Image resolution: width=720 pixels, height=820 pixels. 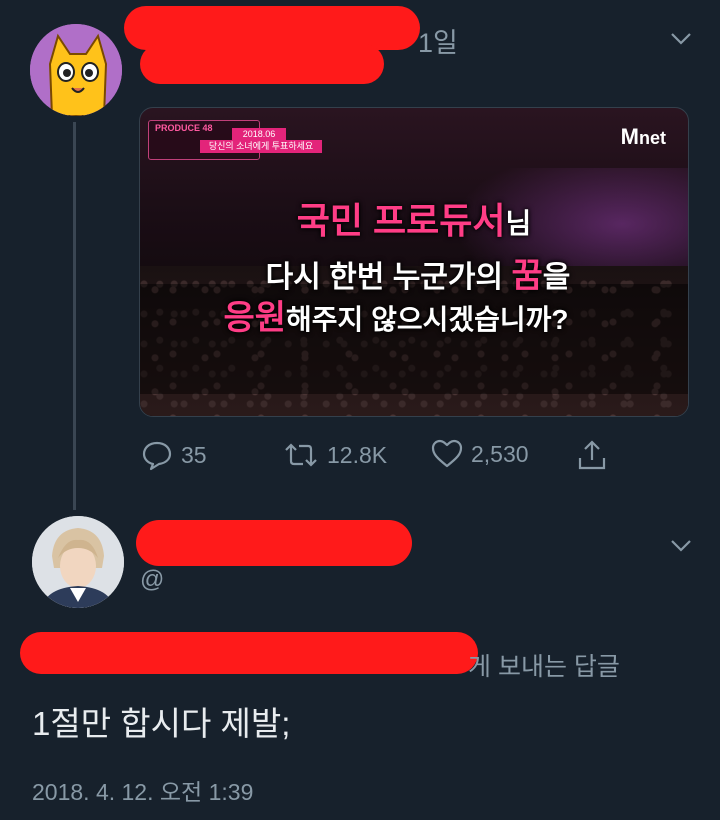 I want to click on reply-handle: @, so click(x=152, y=579).